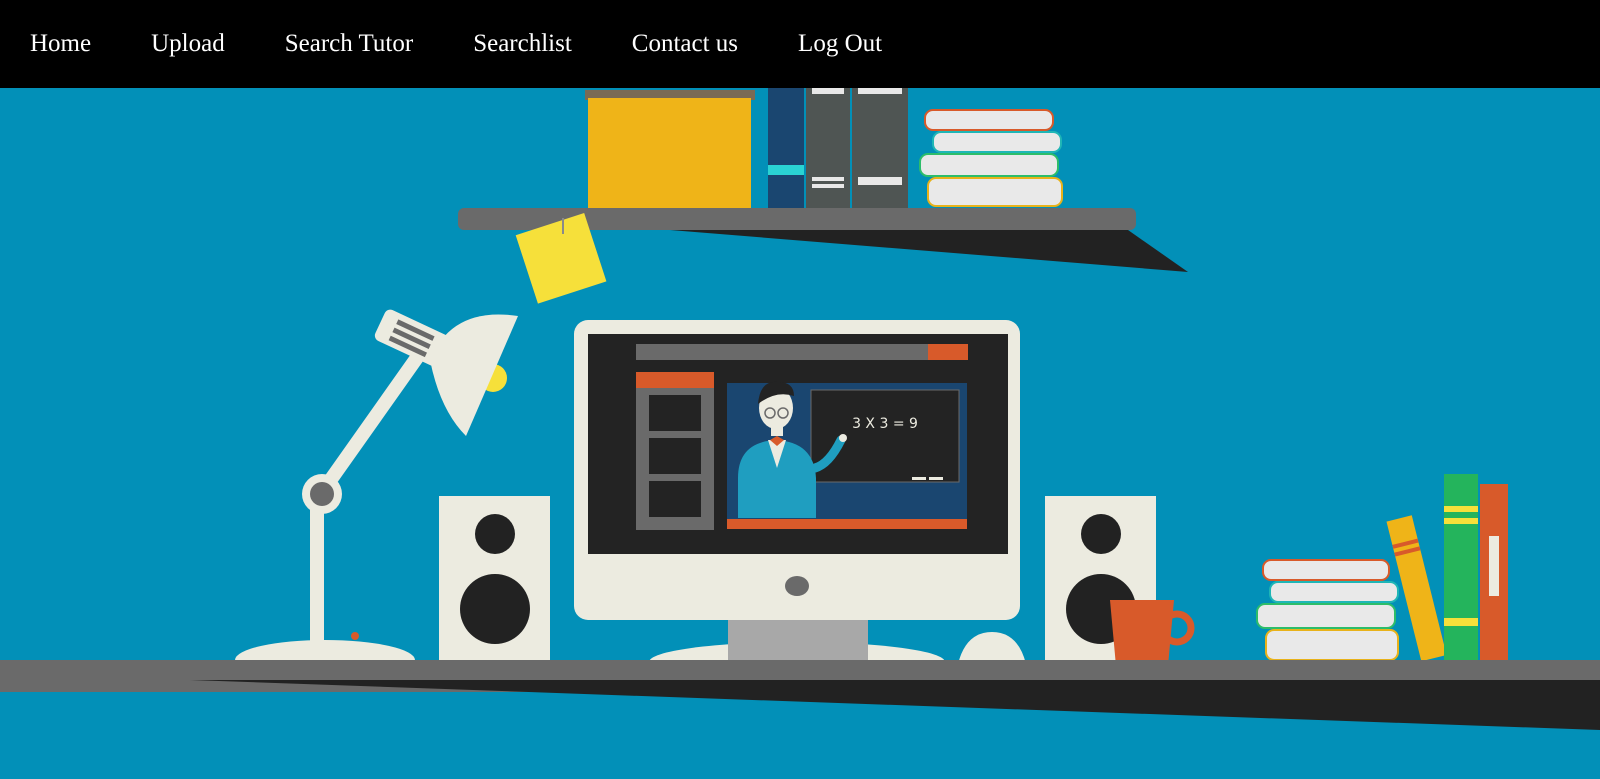  Describe the element at coordinates (685, 44) in the screenshot. I see `nav-contact-us-link: Contact us` at that location.